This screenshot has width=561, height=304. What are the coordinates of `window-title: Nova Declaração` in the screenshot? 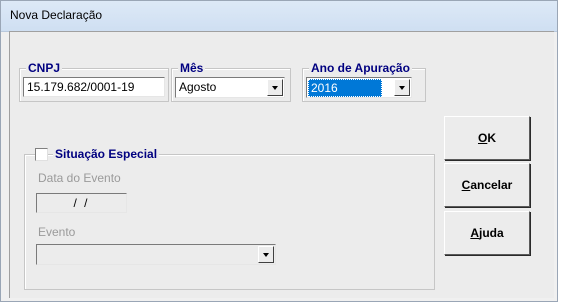 It's located at (56, 15).